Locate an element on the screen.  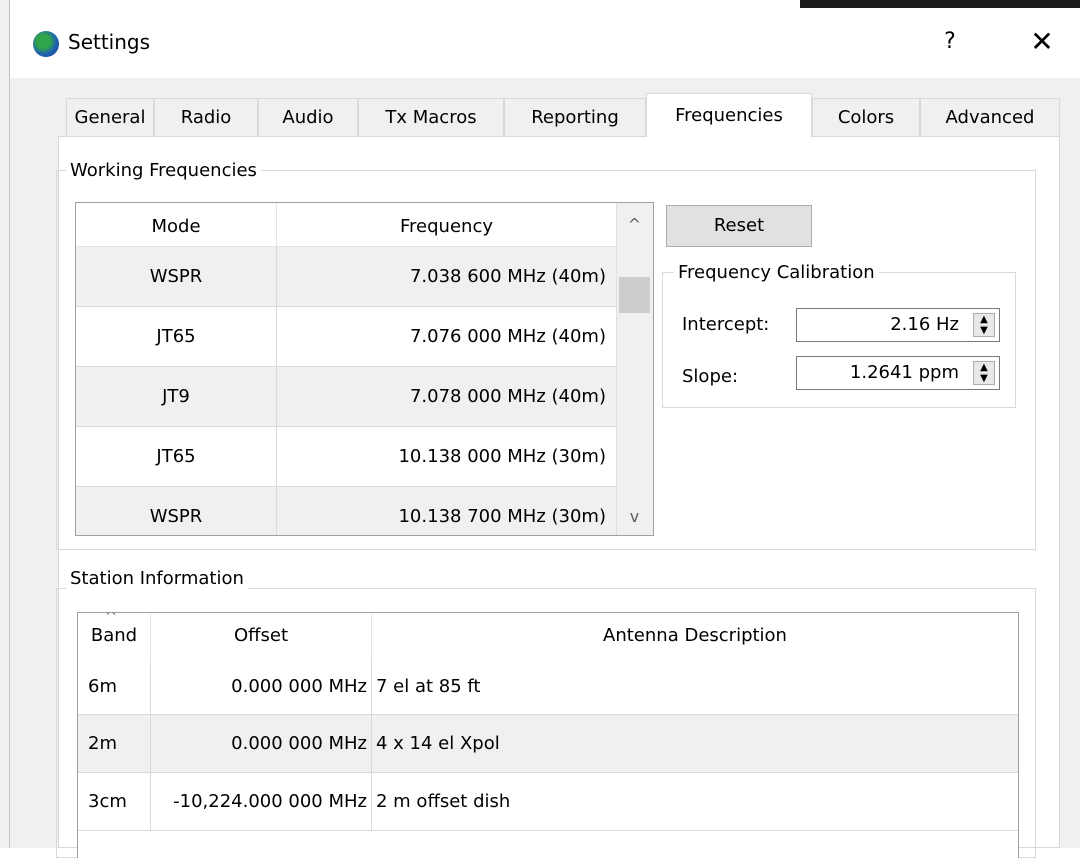
intercept-spin-arrows-icon: ▲ ▼ is located at coordinates (984, 325).